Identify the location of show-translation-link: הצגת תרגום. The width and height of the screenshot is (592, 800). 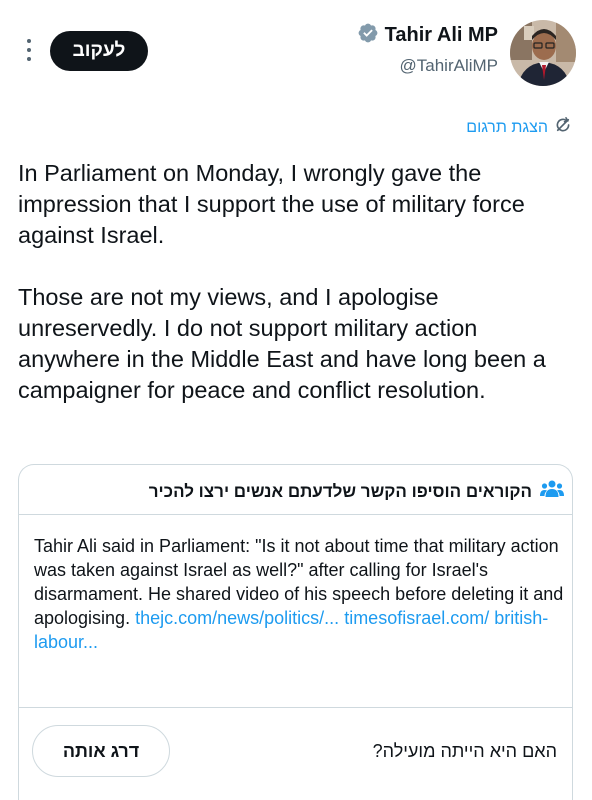
(519, 127).